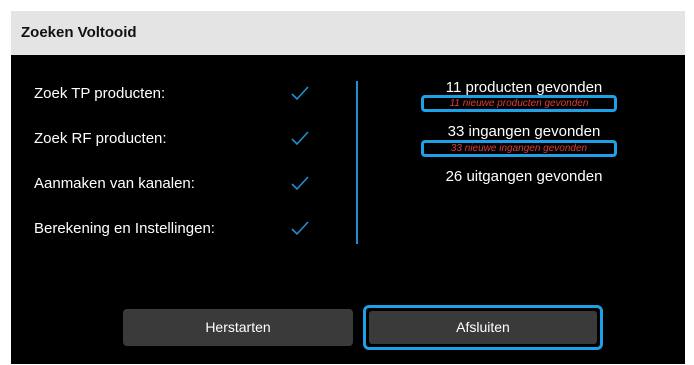 This screenshot has height=365, width=694. I want to click on step-search-rf-products: Zoek RF producten:, so click(171, 139).